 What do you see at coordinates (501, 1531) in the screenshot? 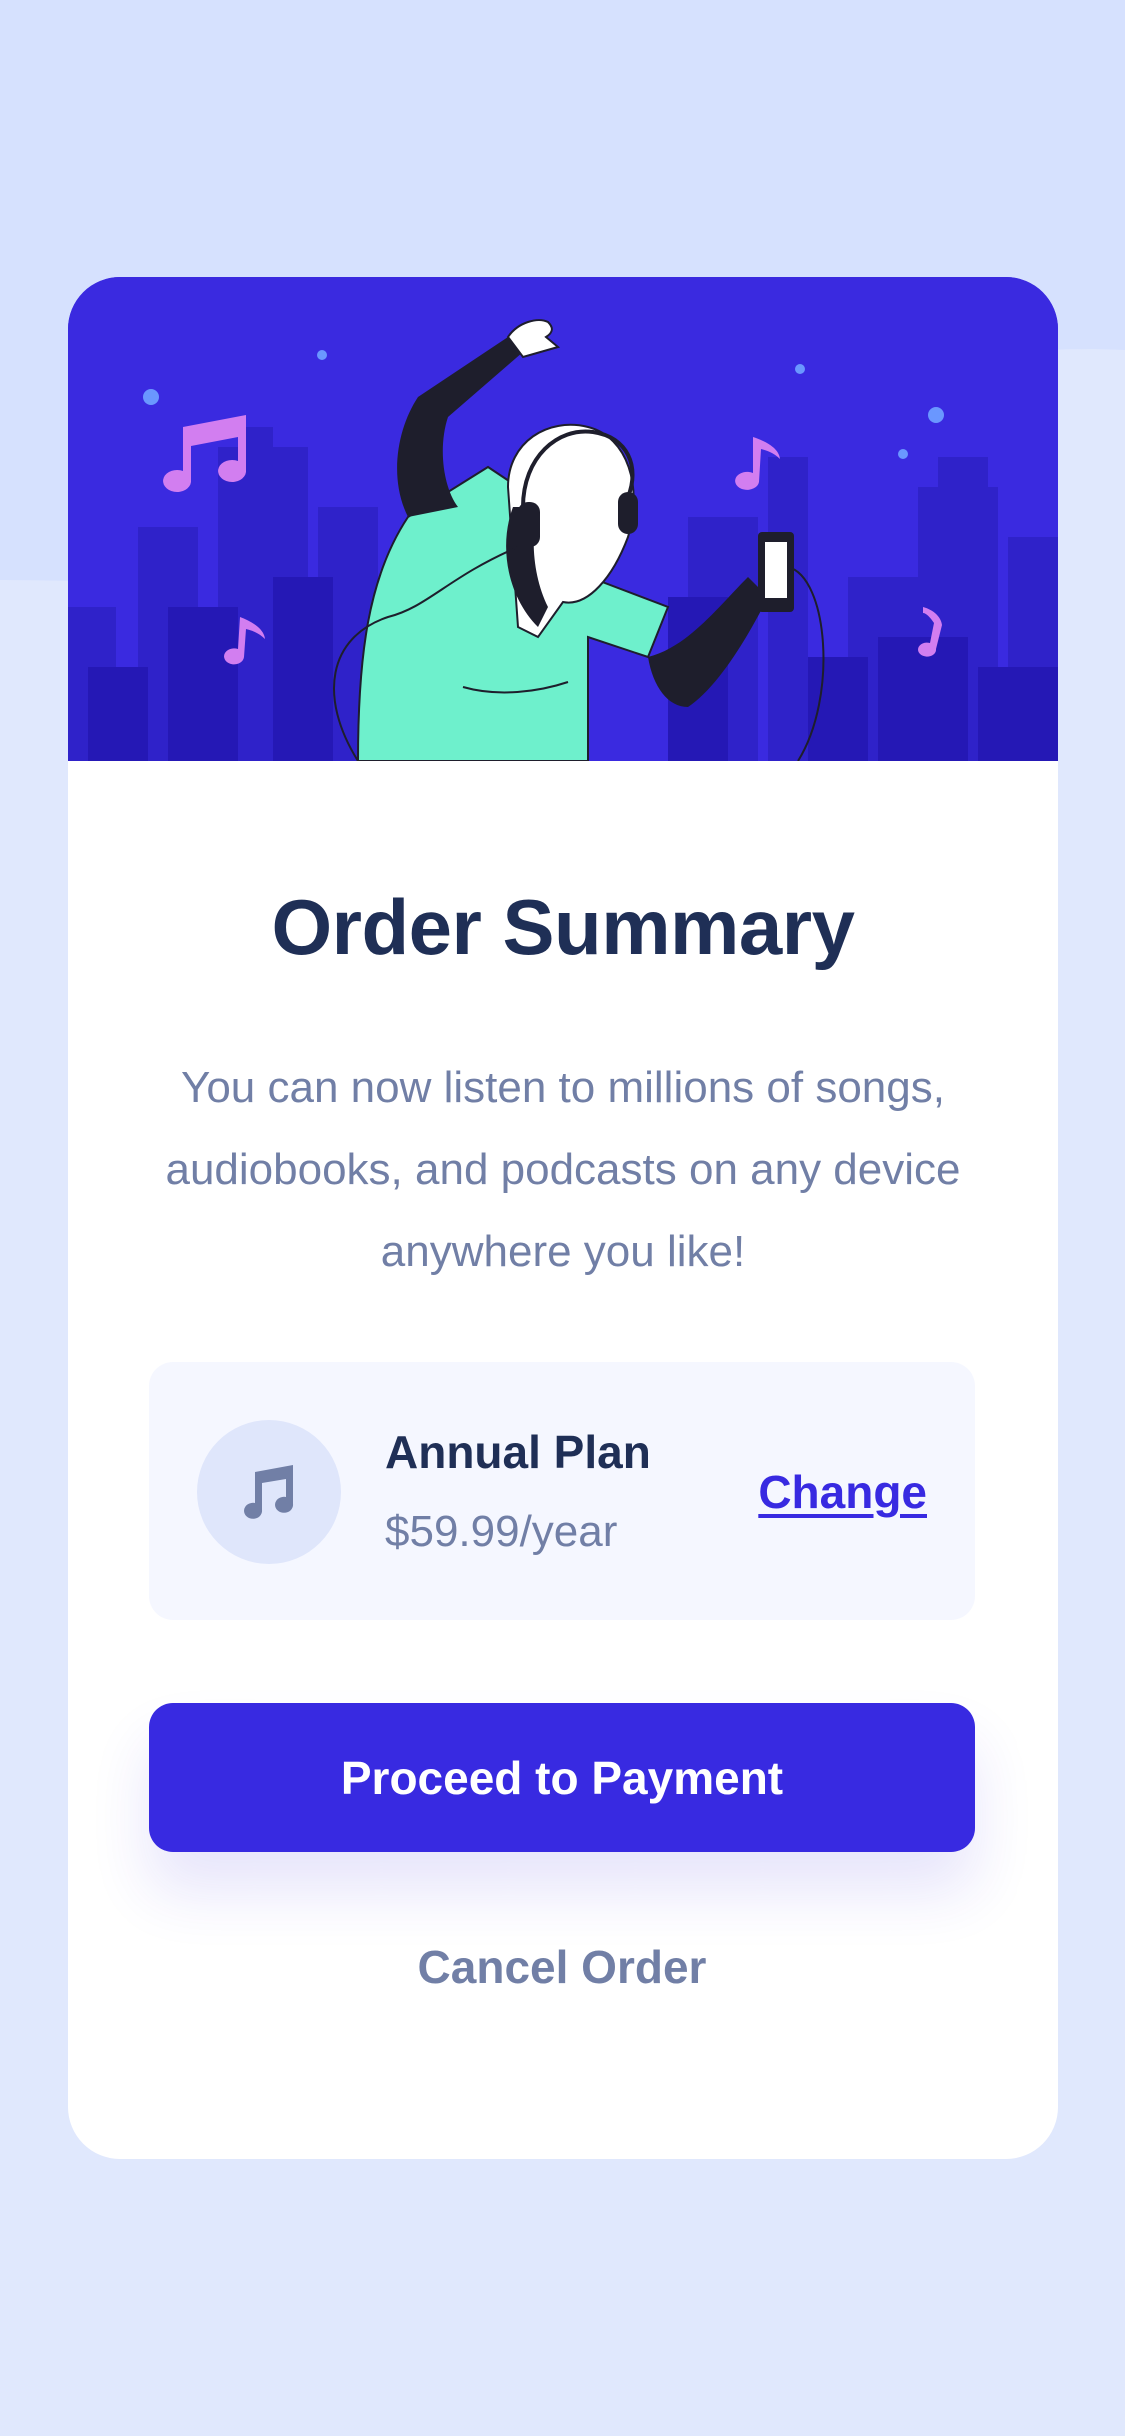
I see `plan-price: $59.99/year` at bounding box center [501, 1531].